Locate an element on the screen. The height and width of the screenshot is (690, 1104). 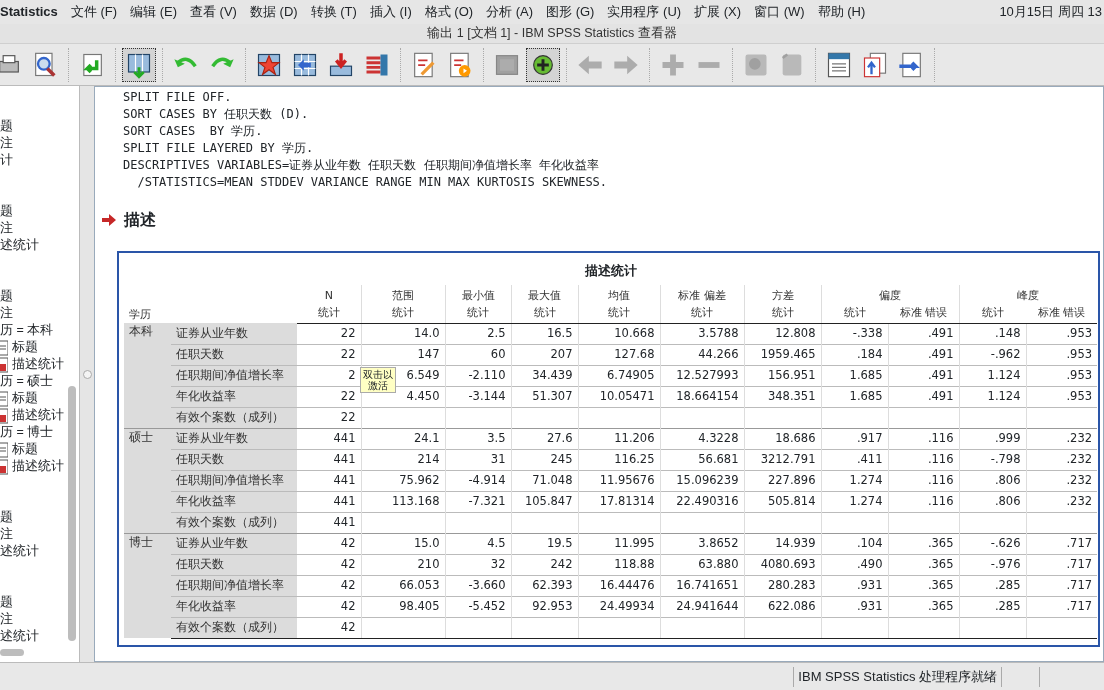
menu-item: 编辑 (E) is located at coordinates (153, 12).